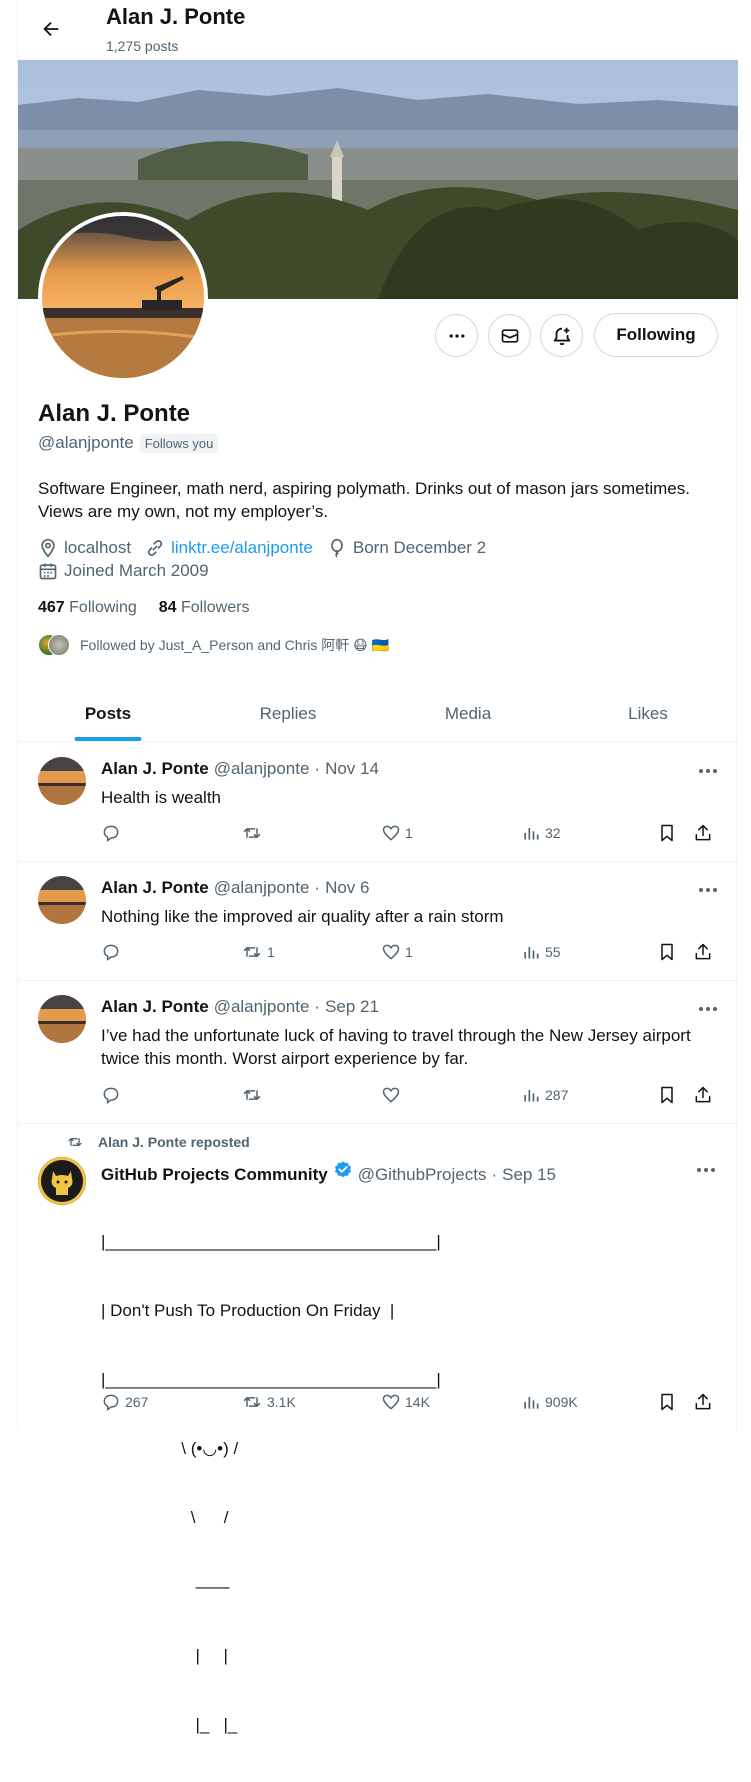 This screenshot has height=1782, width=751. I want to click on like-count: 1, so click(409, 833).